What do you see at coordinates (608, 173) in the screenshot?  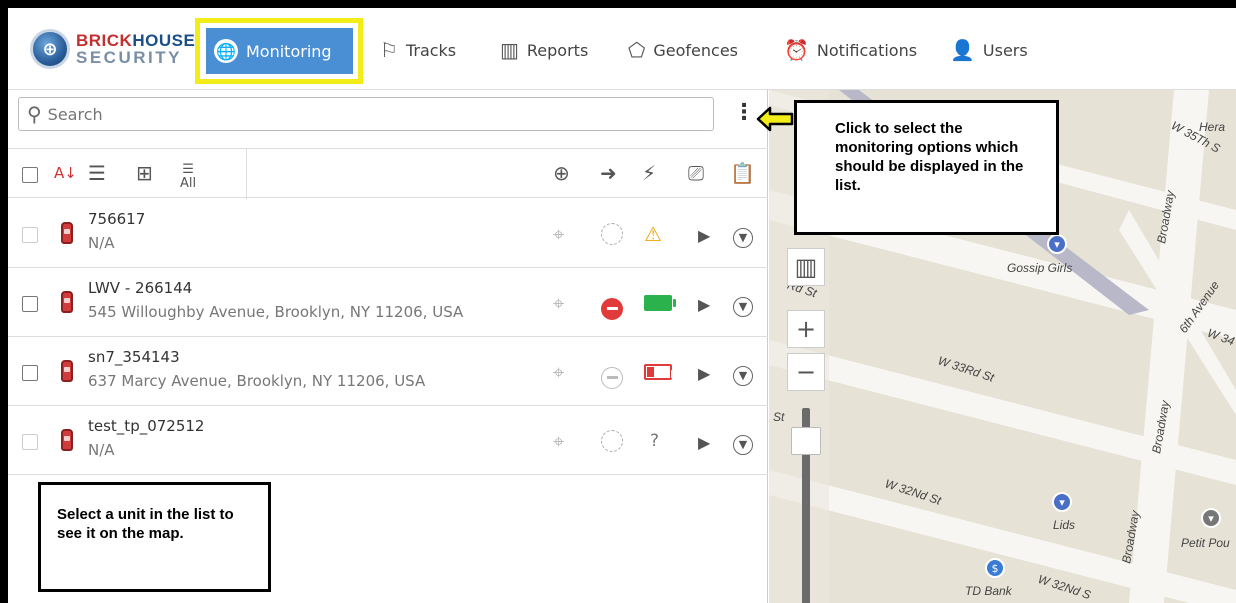 I see `arrow-circle-column-icon: ➜` at bounding box center [608, 173].